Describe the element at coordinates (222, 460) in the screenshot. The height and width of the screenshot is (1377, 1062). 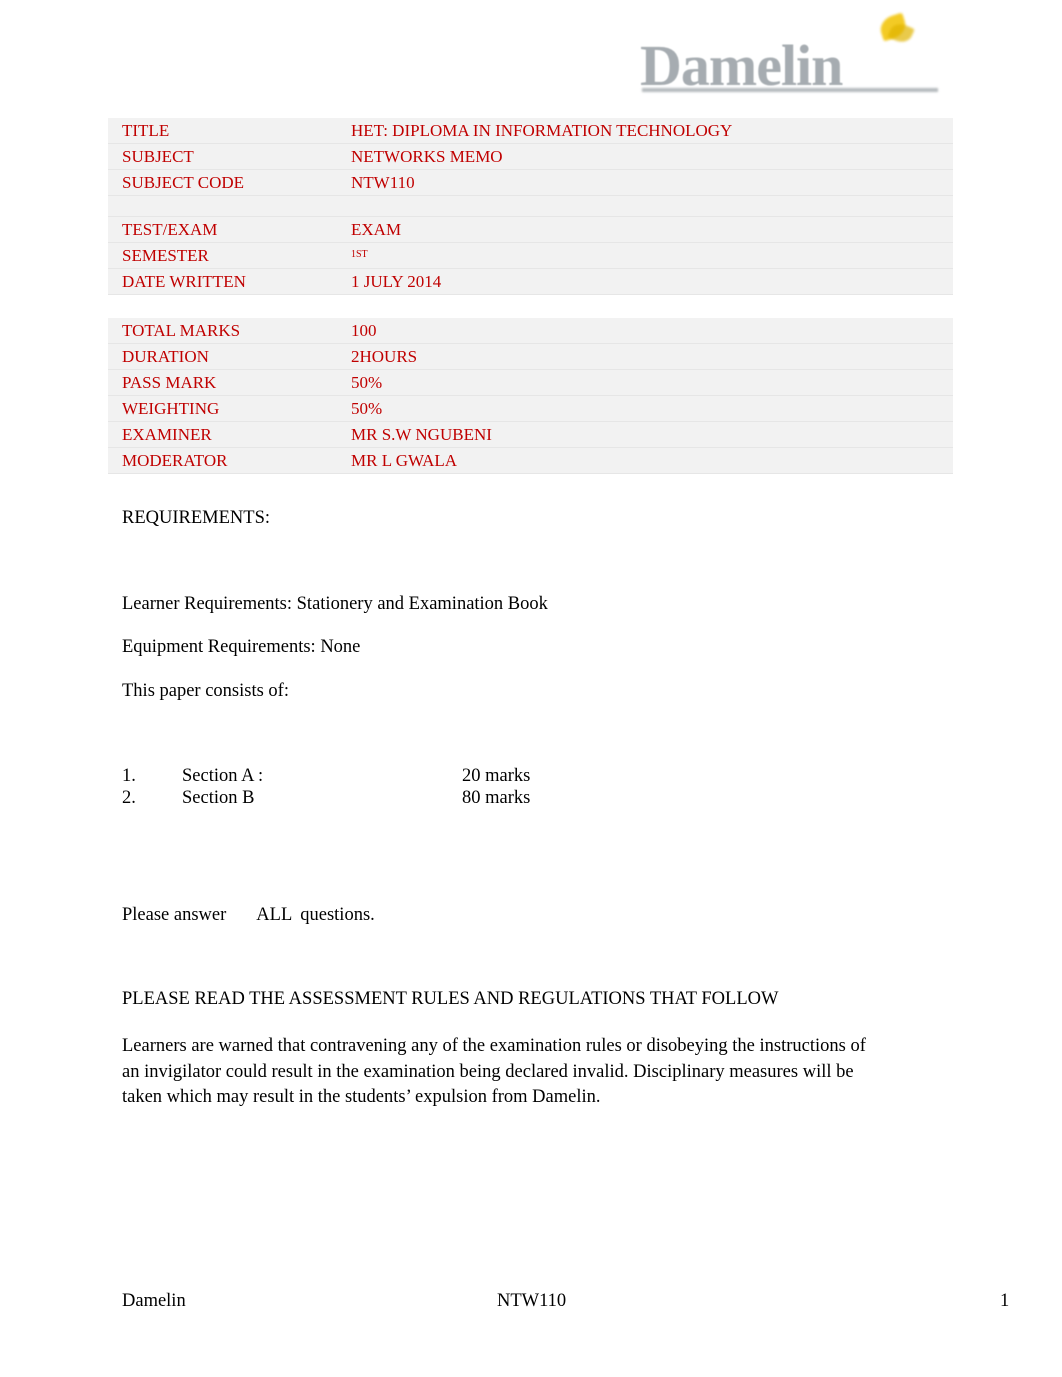
I see `info-label: MODERATOR` at that location.